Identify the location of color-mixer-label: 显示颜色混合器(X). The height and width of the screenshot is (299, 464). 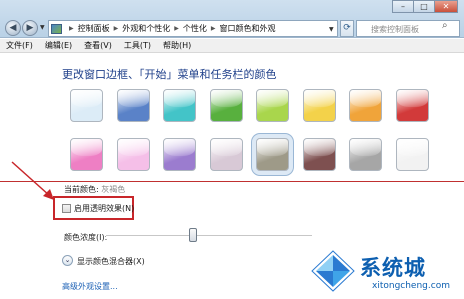
(111, 261).